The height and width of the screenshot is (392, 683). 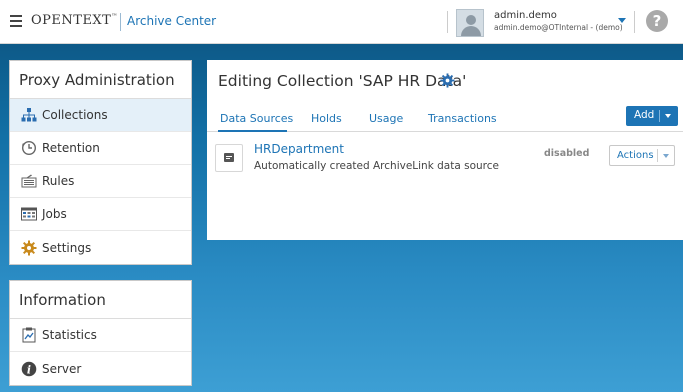 I want to click on tab-bar: Data Sources Holds Usage Transactions, so click(x=445, y=120).